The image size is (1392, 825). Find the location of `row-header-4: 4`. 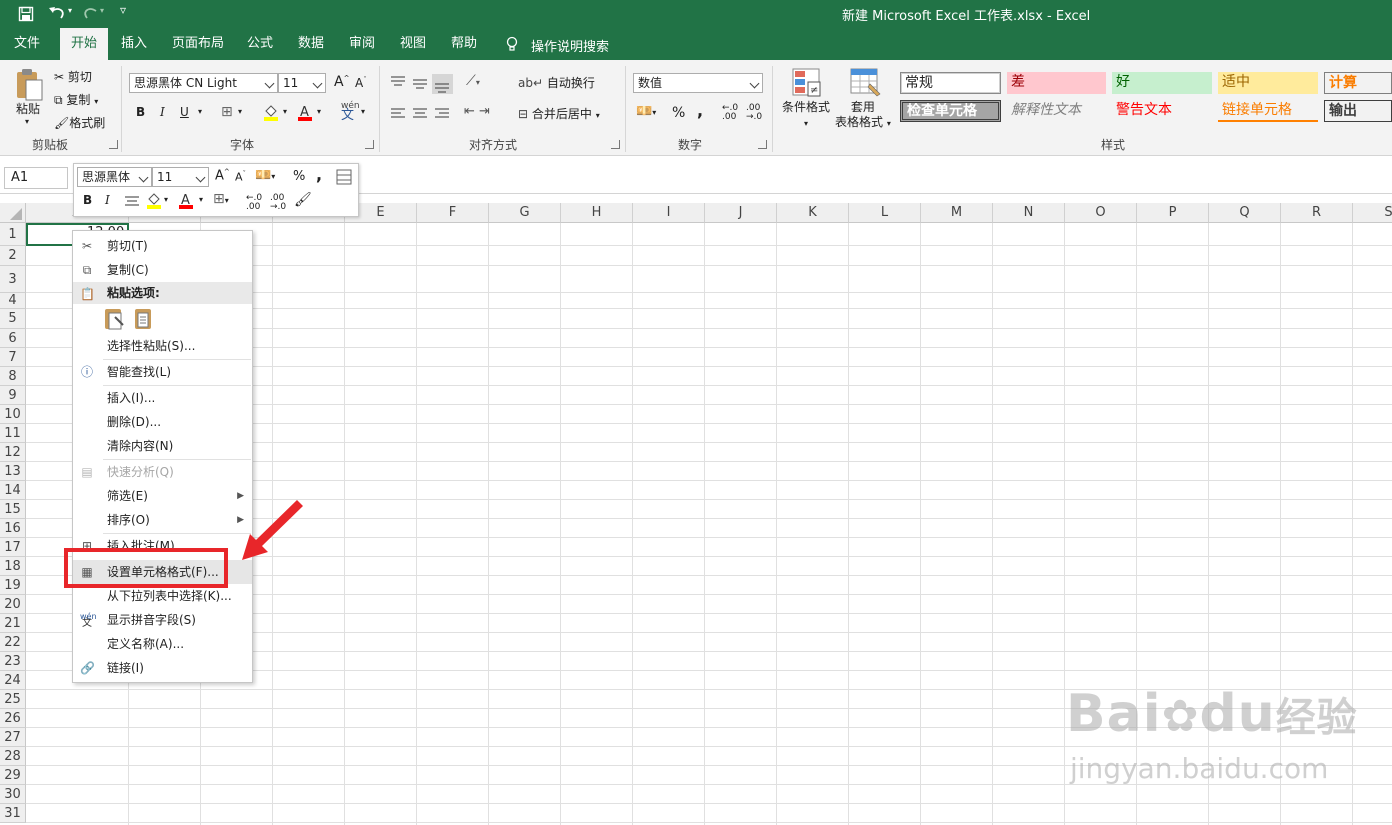

row-header-4: 4 is located at coordinates (13, 301).